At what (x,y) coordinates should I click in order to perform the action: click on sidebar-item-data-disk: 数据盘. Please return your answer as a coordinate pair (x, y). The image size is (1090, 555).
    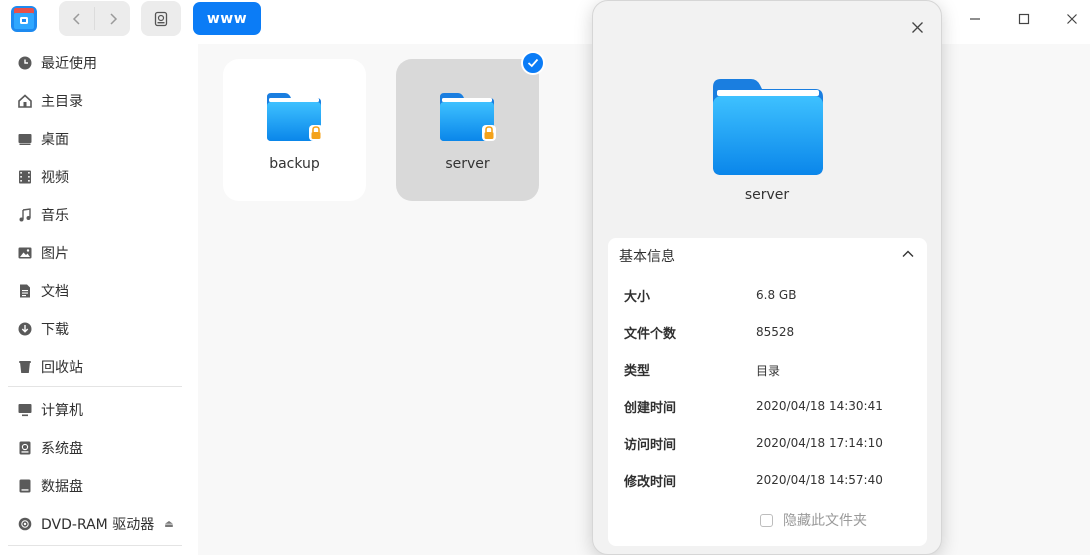
    Looking at the image, I should click on (95, 486).